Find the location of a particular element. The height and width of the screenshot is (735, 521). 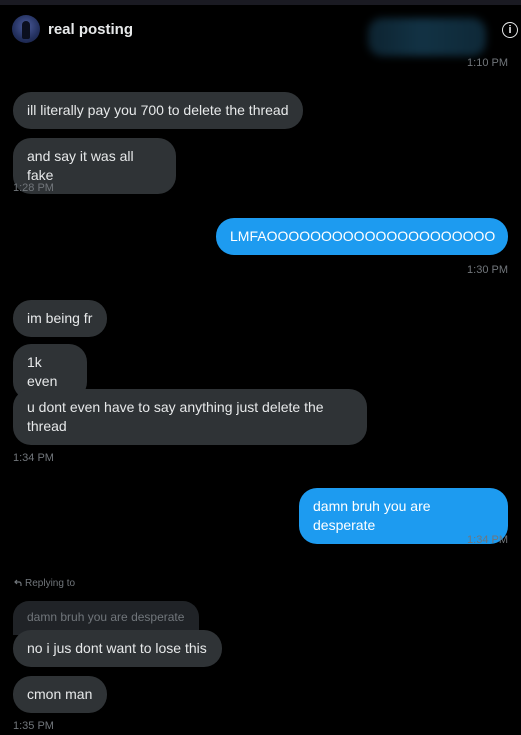

outgoing-message: LMFAOOOOOOOOOOOOOOOOOOOOO is located at coordinates (362, 236).